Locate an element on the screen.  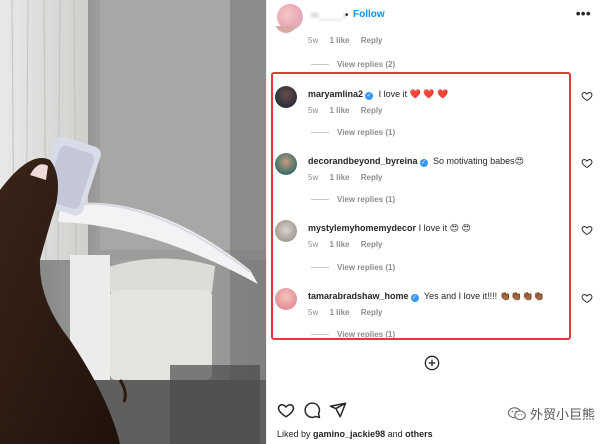
comment-text: I love it ❤️ ❤️ ❤️ is located at coordinates (413, 94).